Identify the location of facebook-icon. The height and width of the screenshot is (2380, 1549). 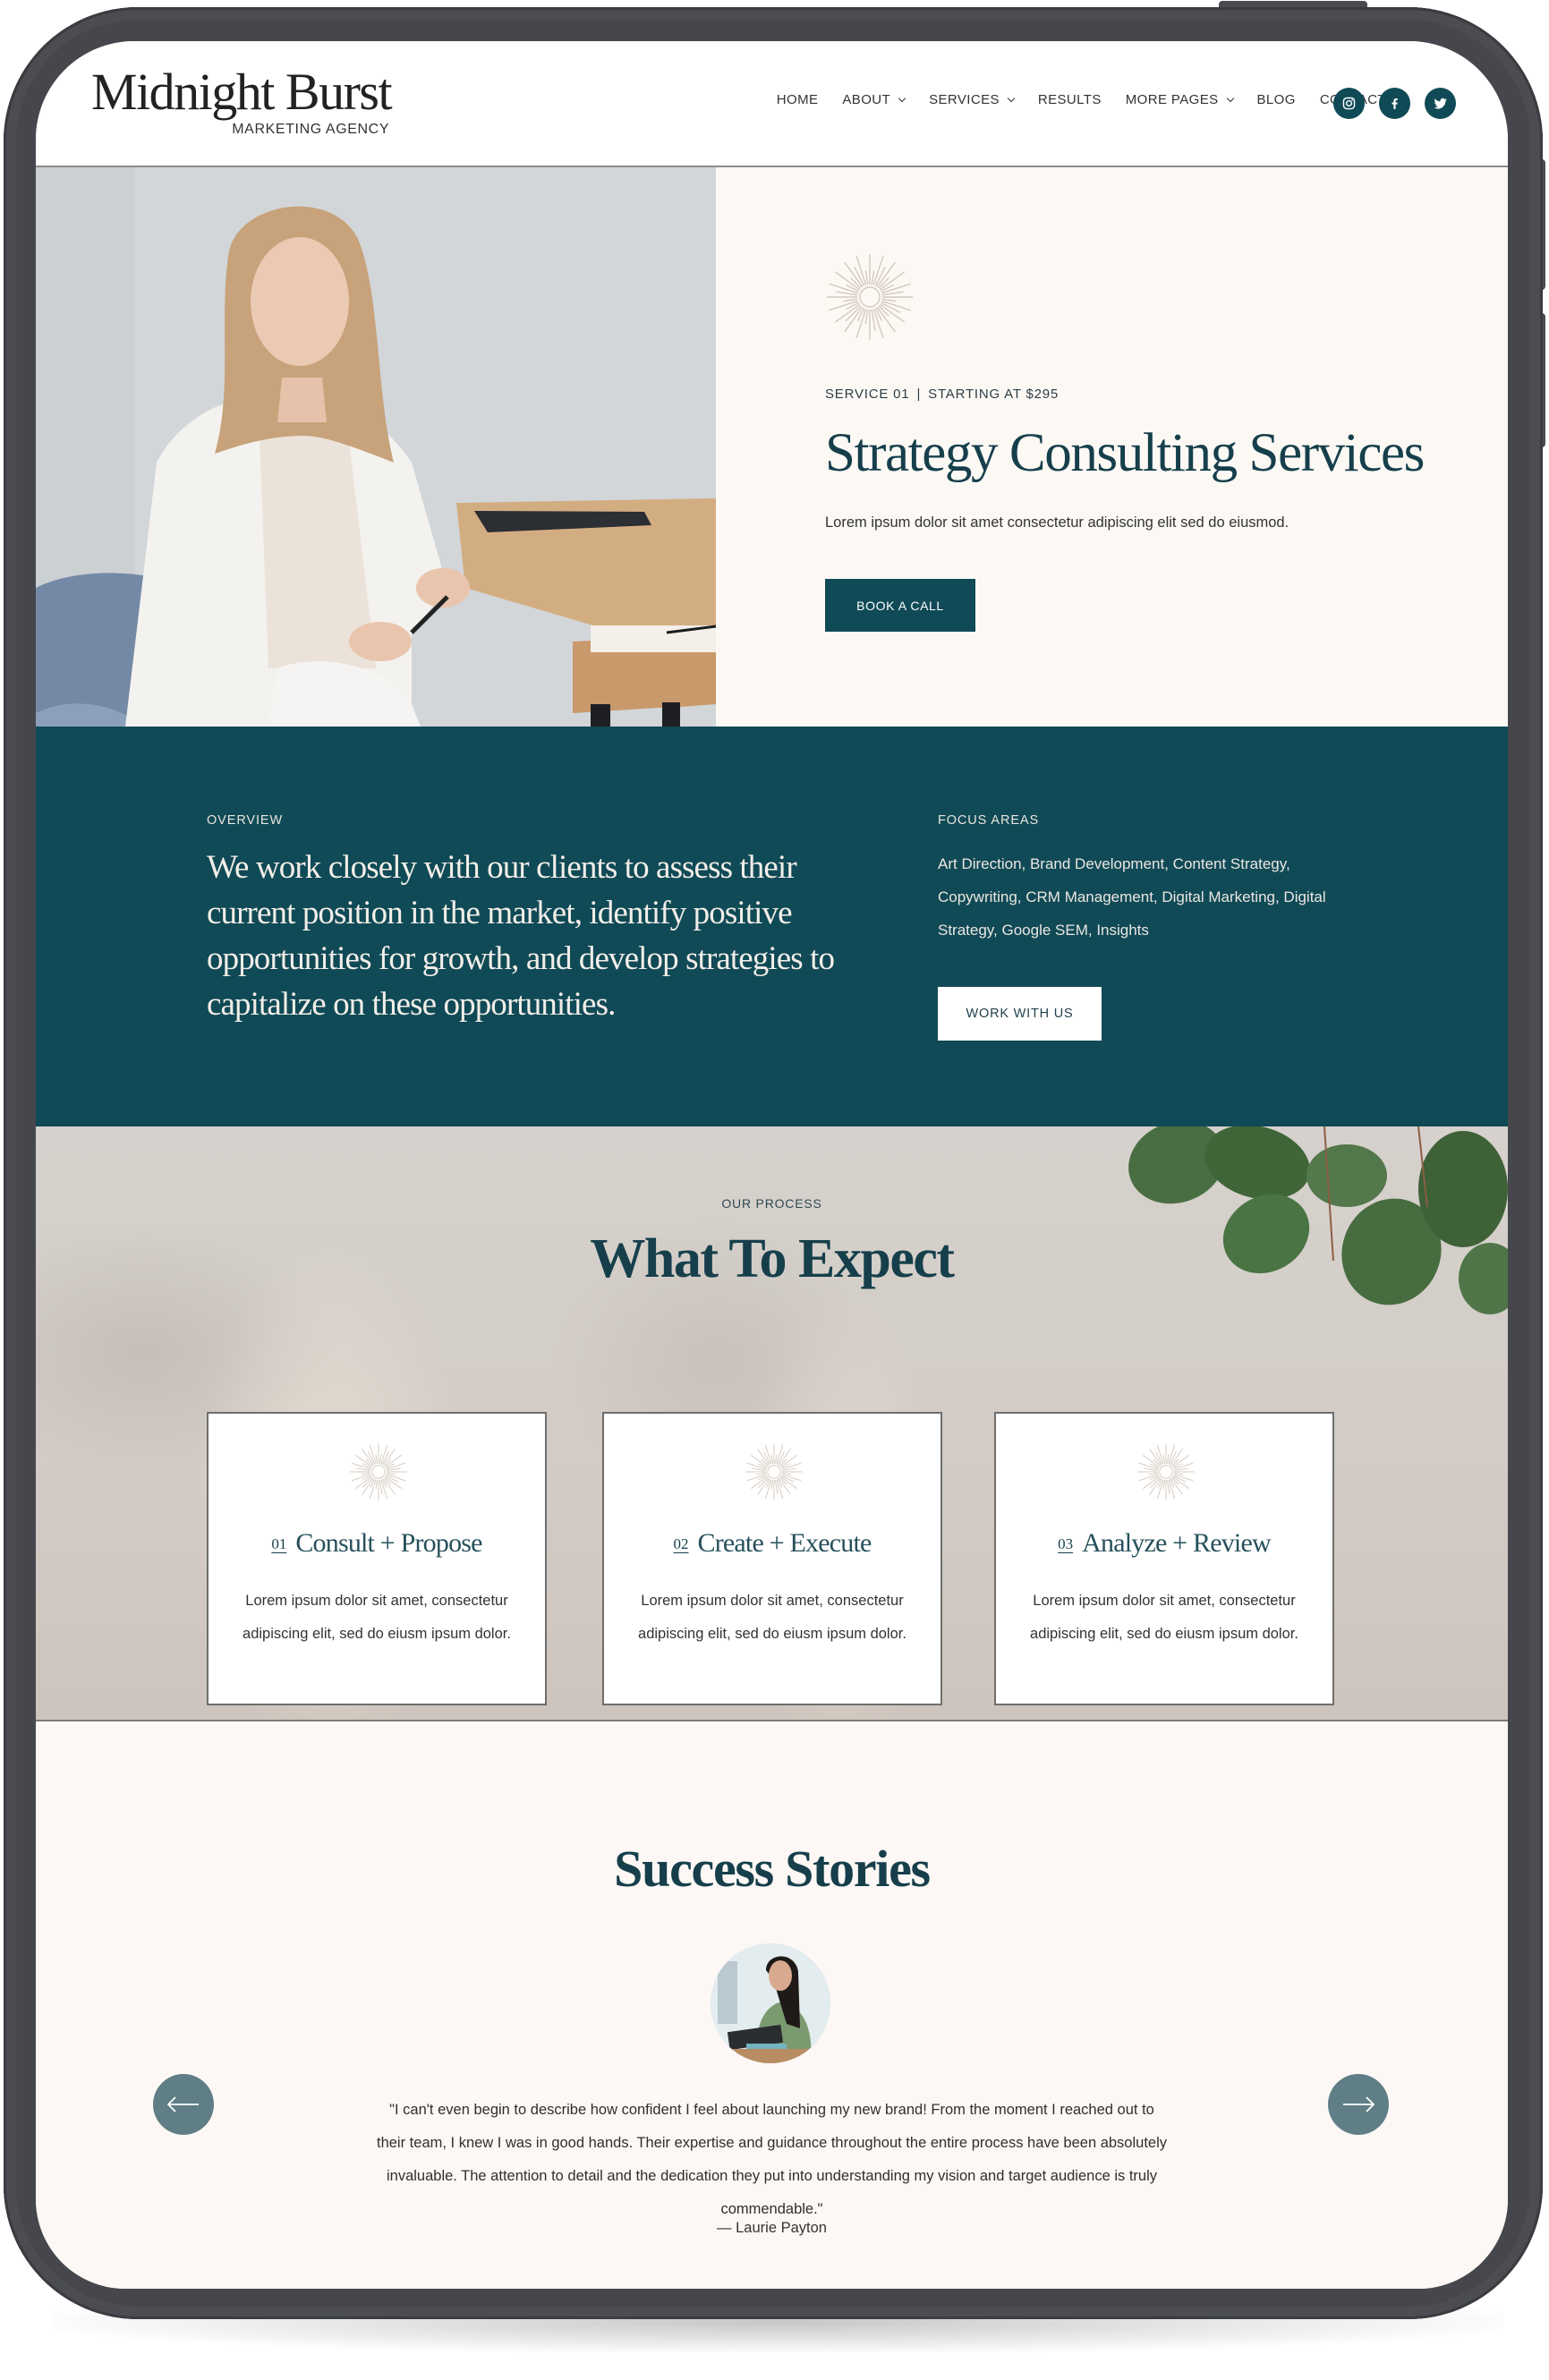
(1395, 103).